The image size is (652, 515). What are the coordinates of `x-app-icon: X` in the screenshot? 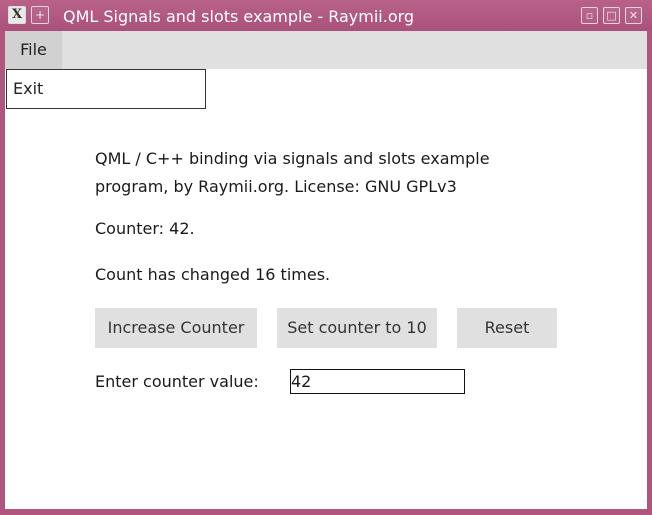 It's located at (17, 15).